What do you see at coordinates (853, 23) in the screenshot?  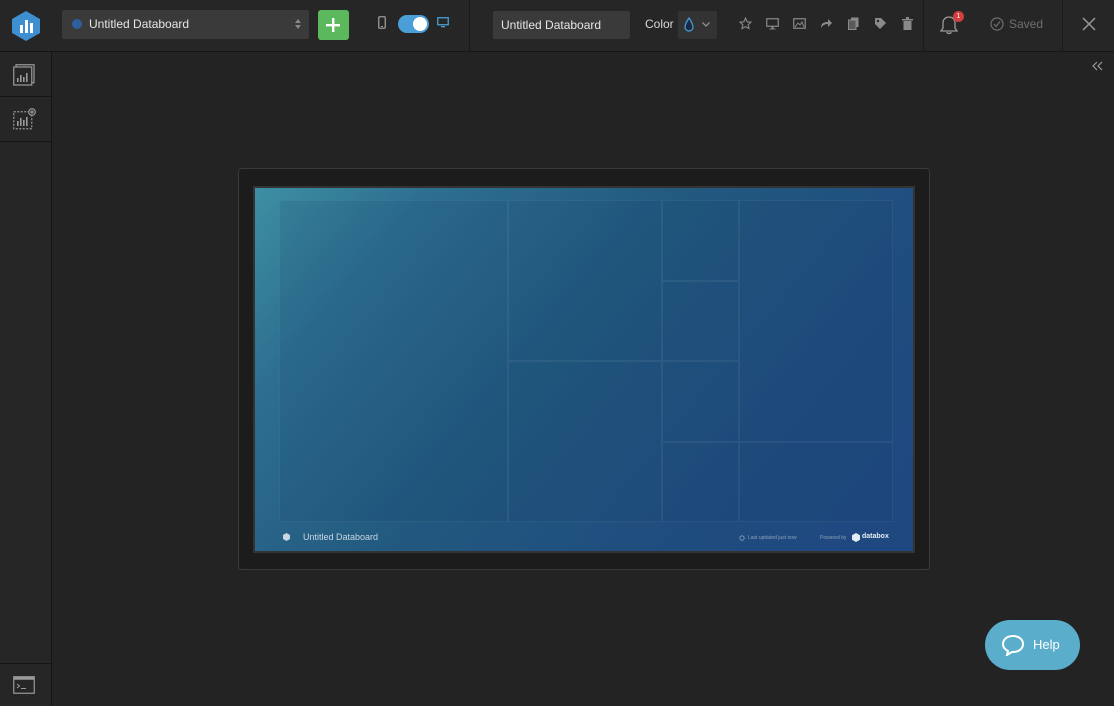 I see `copy-icon` at bounding box center [853, 23].